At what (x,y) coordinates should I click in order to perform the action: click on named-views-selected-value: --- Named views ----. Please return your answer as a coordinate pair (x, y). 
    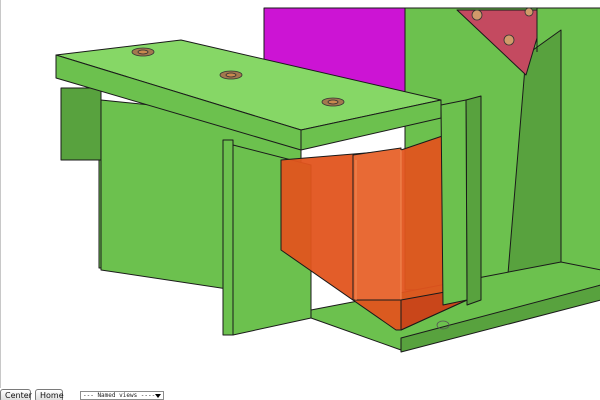
    Looking at the image, I should click on (119, 395).